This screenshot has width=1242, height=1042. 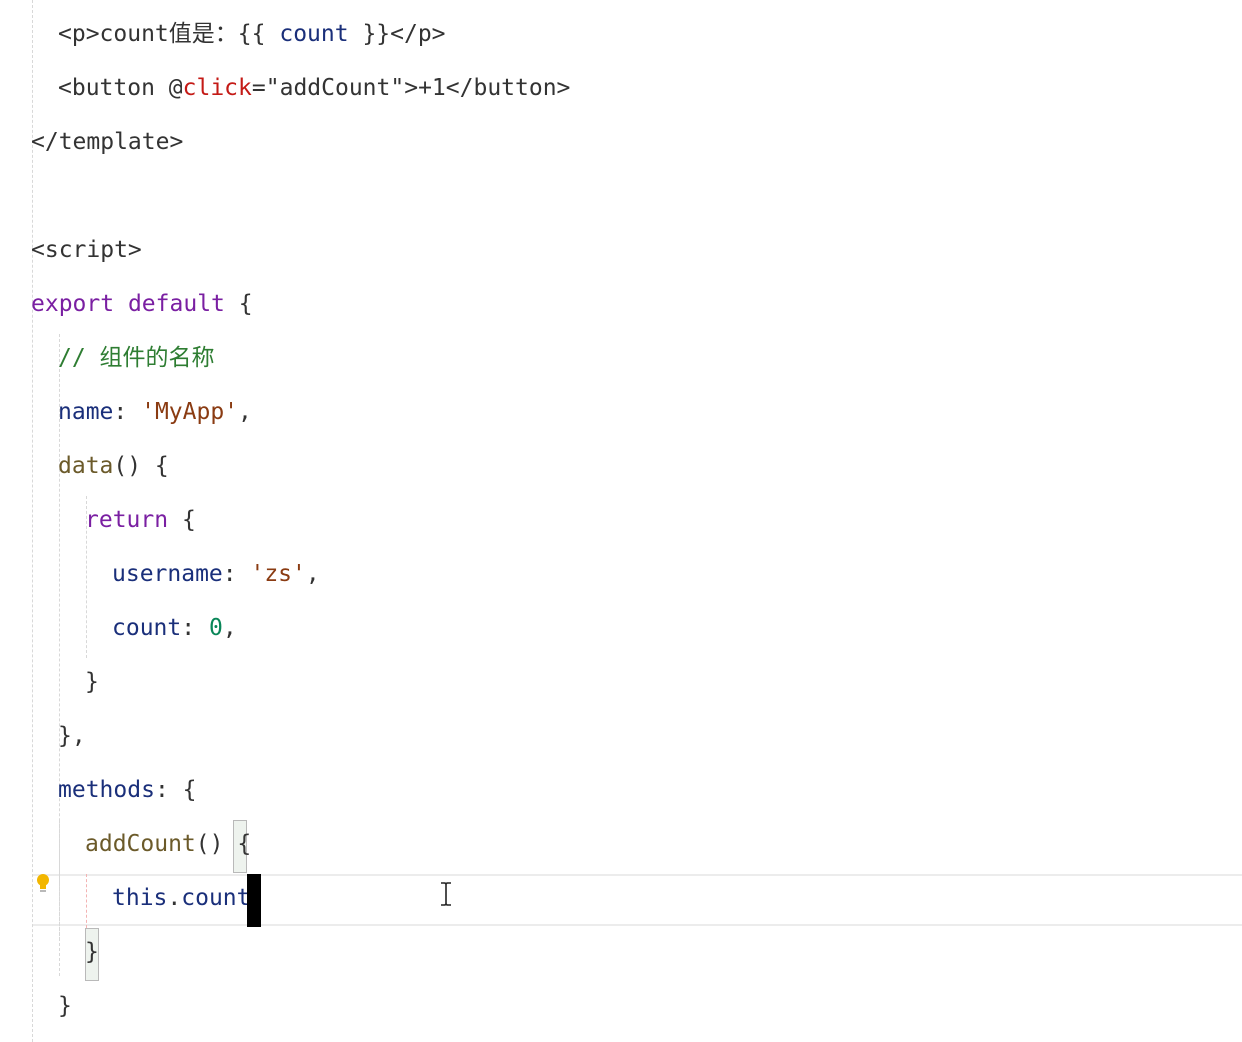 I want to click on code-token: default, so click(x=176, y=304).